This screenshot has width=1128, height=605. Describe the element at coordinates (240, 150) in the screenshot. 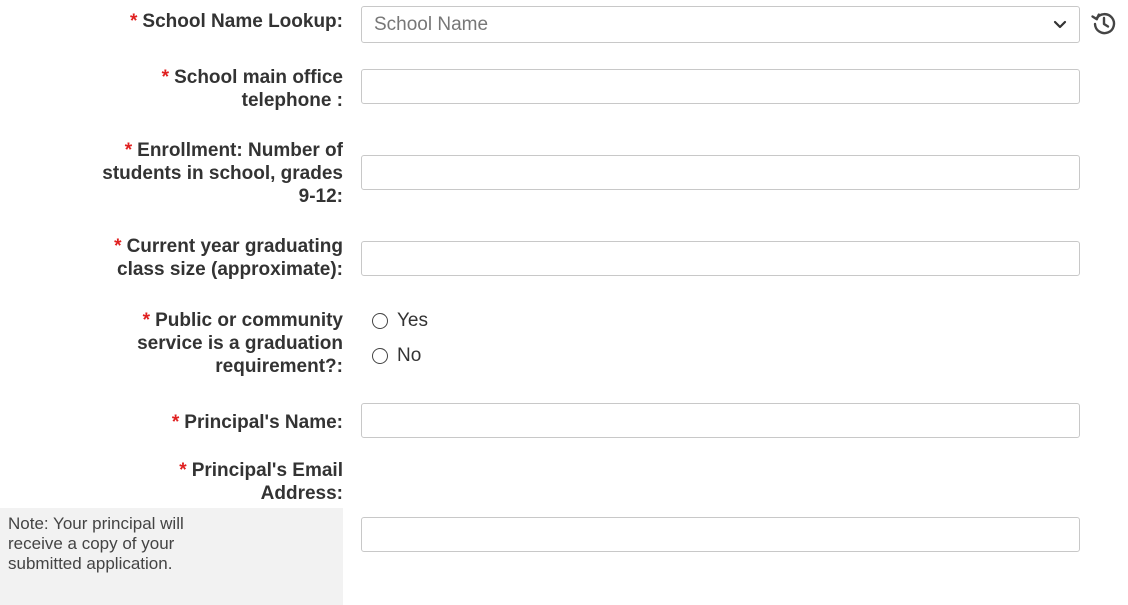

I see `enrollment-label-line1: Enrollment: Number of` at that location.